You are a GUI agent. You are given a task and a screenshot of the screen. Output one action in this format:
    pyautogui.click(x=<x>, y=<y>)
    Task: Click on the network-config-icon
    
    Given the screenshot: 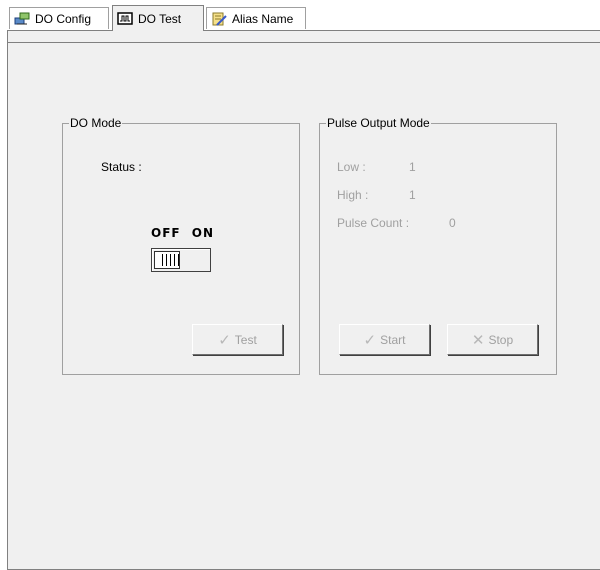 What is the action you would take?
    pyautogui.click(x=22, y=19)
    